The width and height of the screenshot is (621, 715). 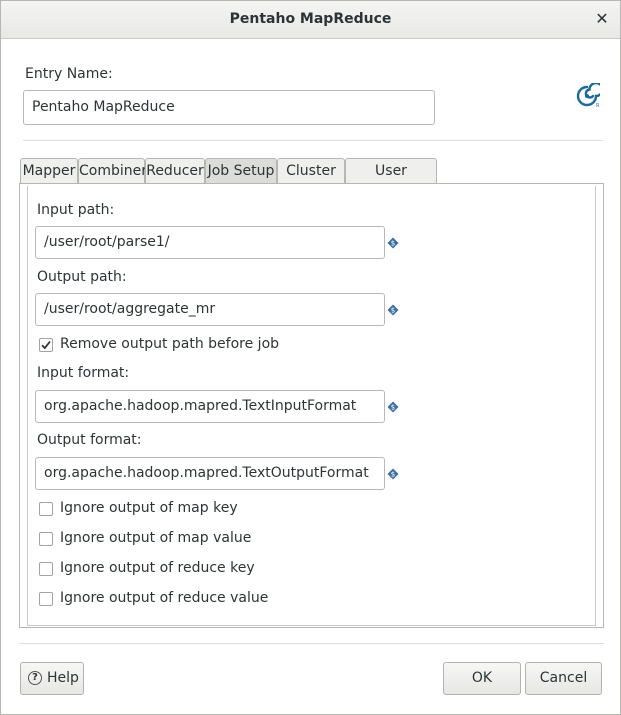 What do you see at coordinates (229, 107) in the screenshot?
I see `entry-name-input: Pentaho MapReduce` at bounding box center [229, 107].